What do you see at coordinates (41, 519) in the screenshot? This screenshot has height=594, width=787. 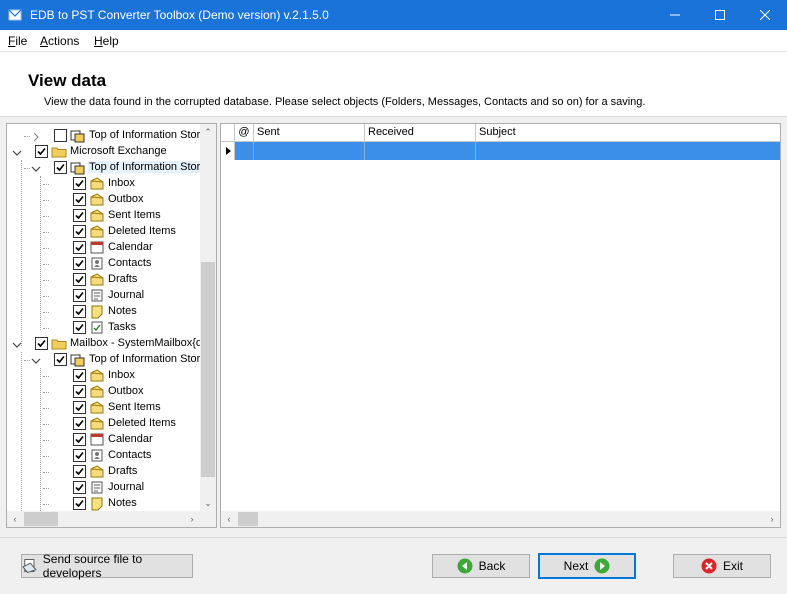 I see `tree-horizontal-scroll-thumb` at bounding box center [41, 519].